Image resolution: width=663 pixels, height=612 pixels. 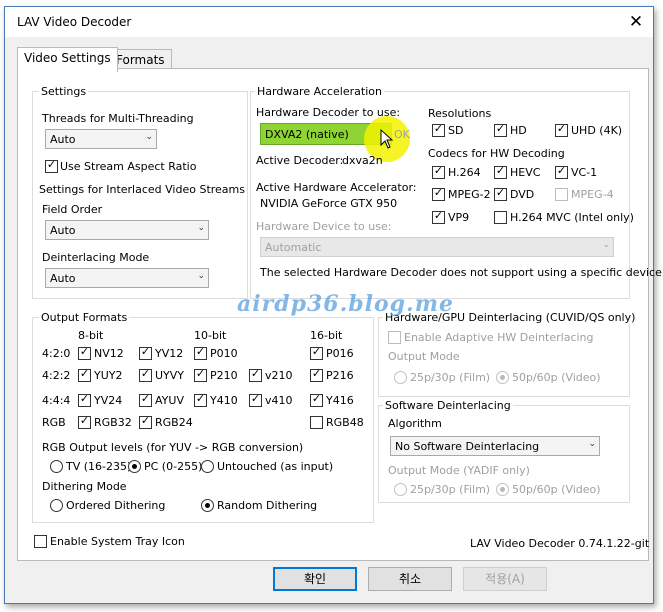 I want to click on row-label-444: 4:4:4, so click(x=56, y=400).